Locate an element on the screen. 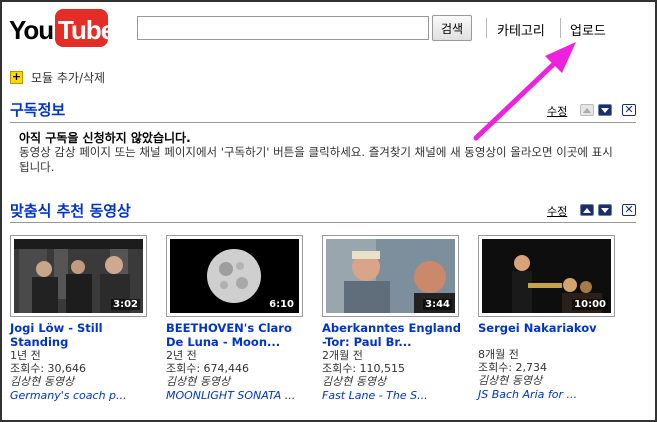 This screenshot has width=657, height=422. video-title-link: Sergei Nakariakov is located at coordinates (551, 328).